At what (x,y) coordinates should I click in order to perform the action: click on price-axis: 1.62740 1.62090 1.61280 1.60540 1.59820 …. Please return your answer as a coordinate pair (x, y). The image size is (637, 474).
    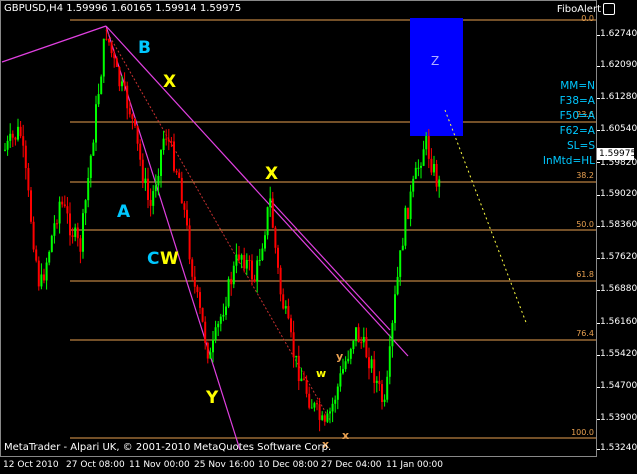
    Looking at the image, I should click on (617, 228).